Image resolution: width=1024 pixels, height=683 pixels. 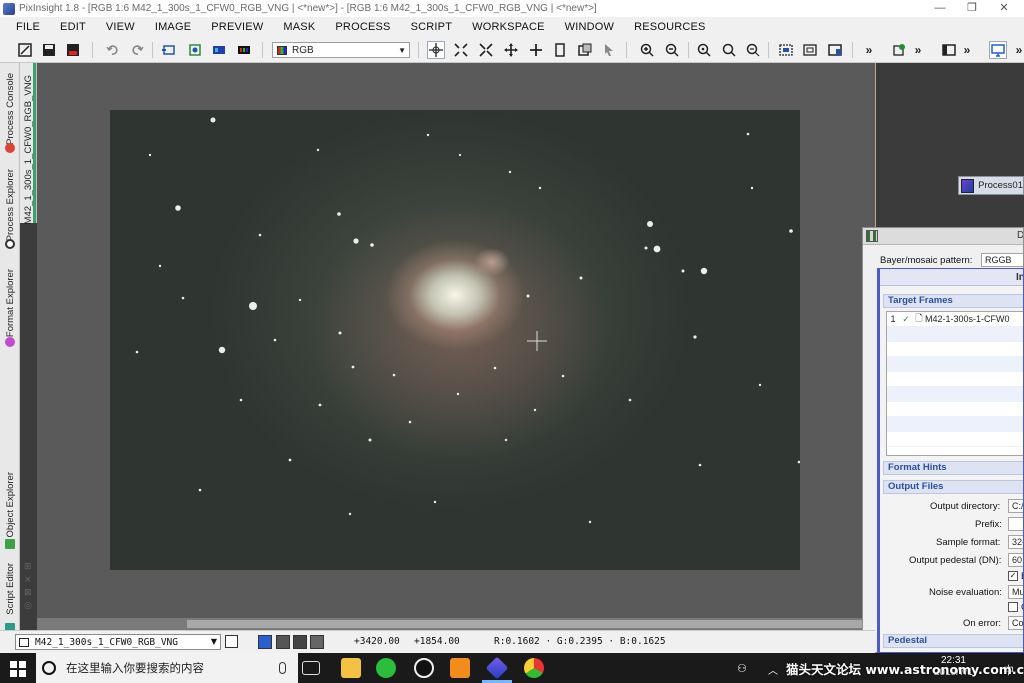 I want to click on zoom-in-icon, so click(x=647, y=50).